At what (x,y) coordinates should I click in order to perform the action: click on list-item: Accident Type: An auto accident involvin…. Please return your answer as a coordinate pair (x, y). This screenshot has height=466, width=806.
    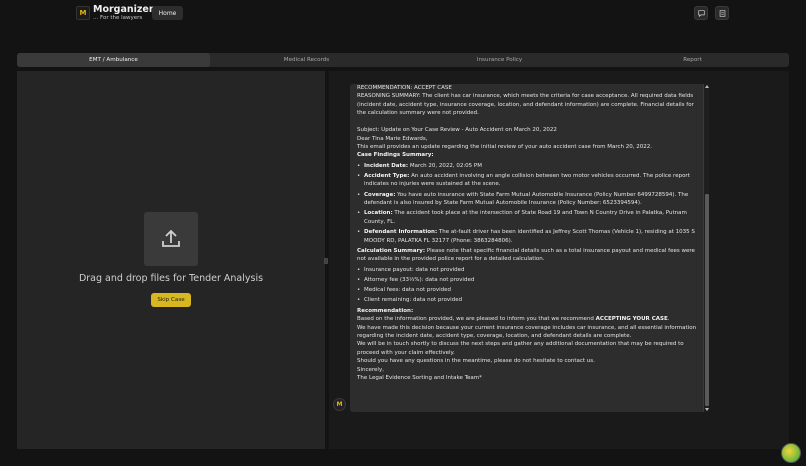
    Looking at the image, I should click on (527, 180).